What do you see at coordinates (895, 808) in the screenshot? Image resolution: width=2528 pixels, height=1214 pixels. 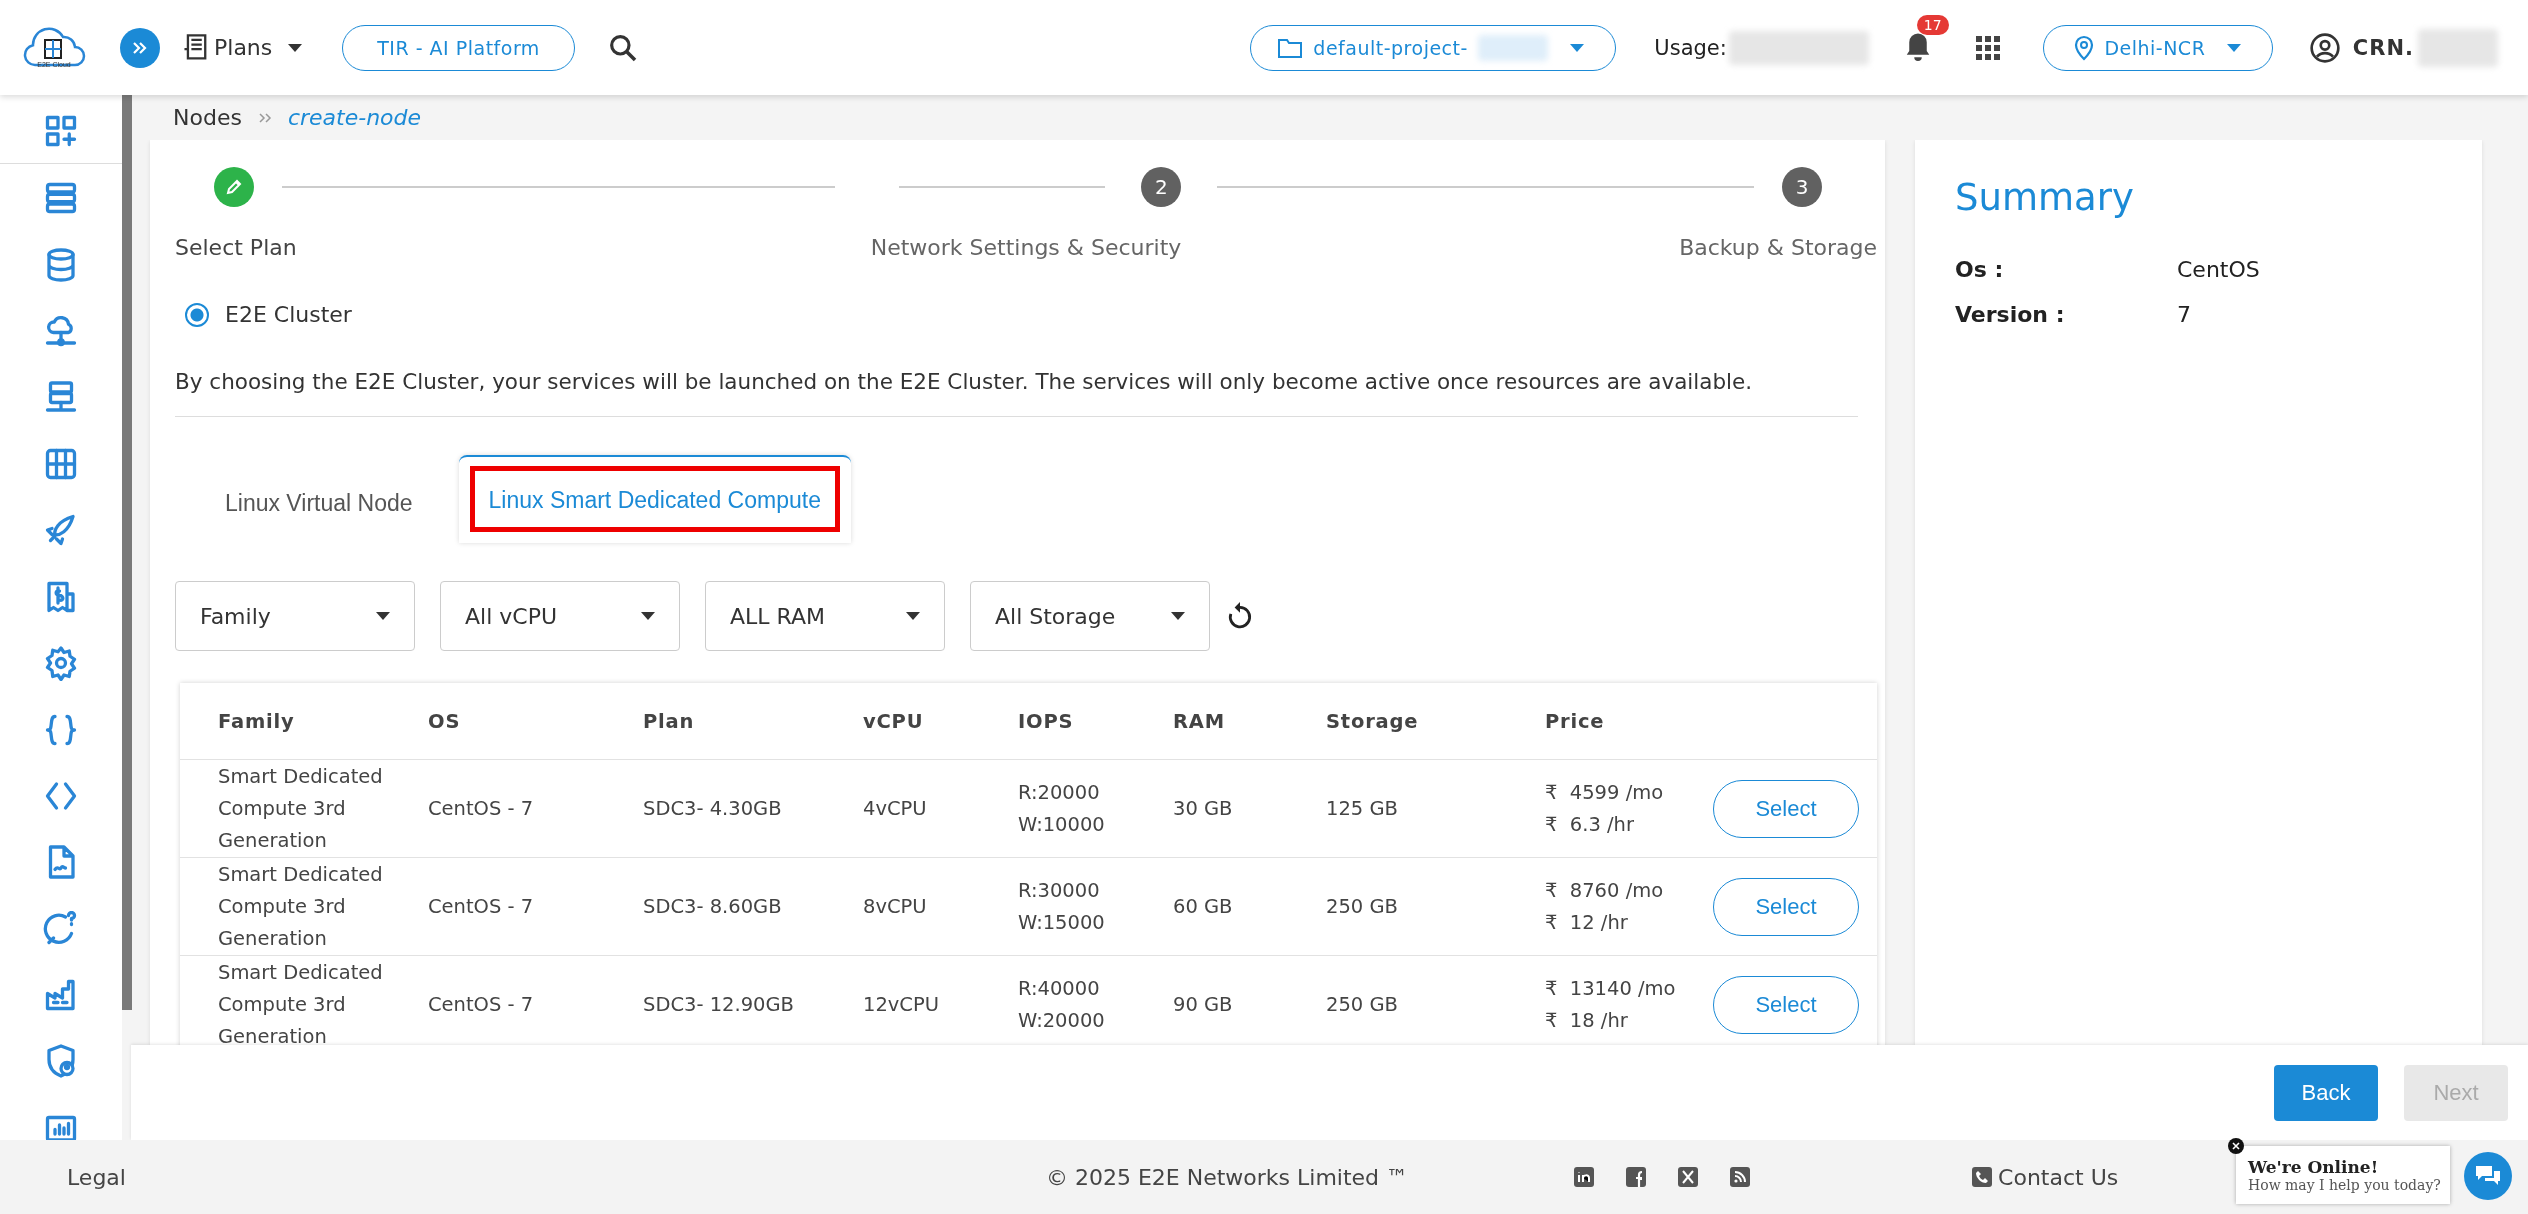 I see `table-cell-text: 4vCPU` at bounding box center [895, 808].